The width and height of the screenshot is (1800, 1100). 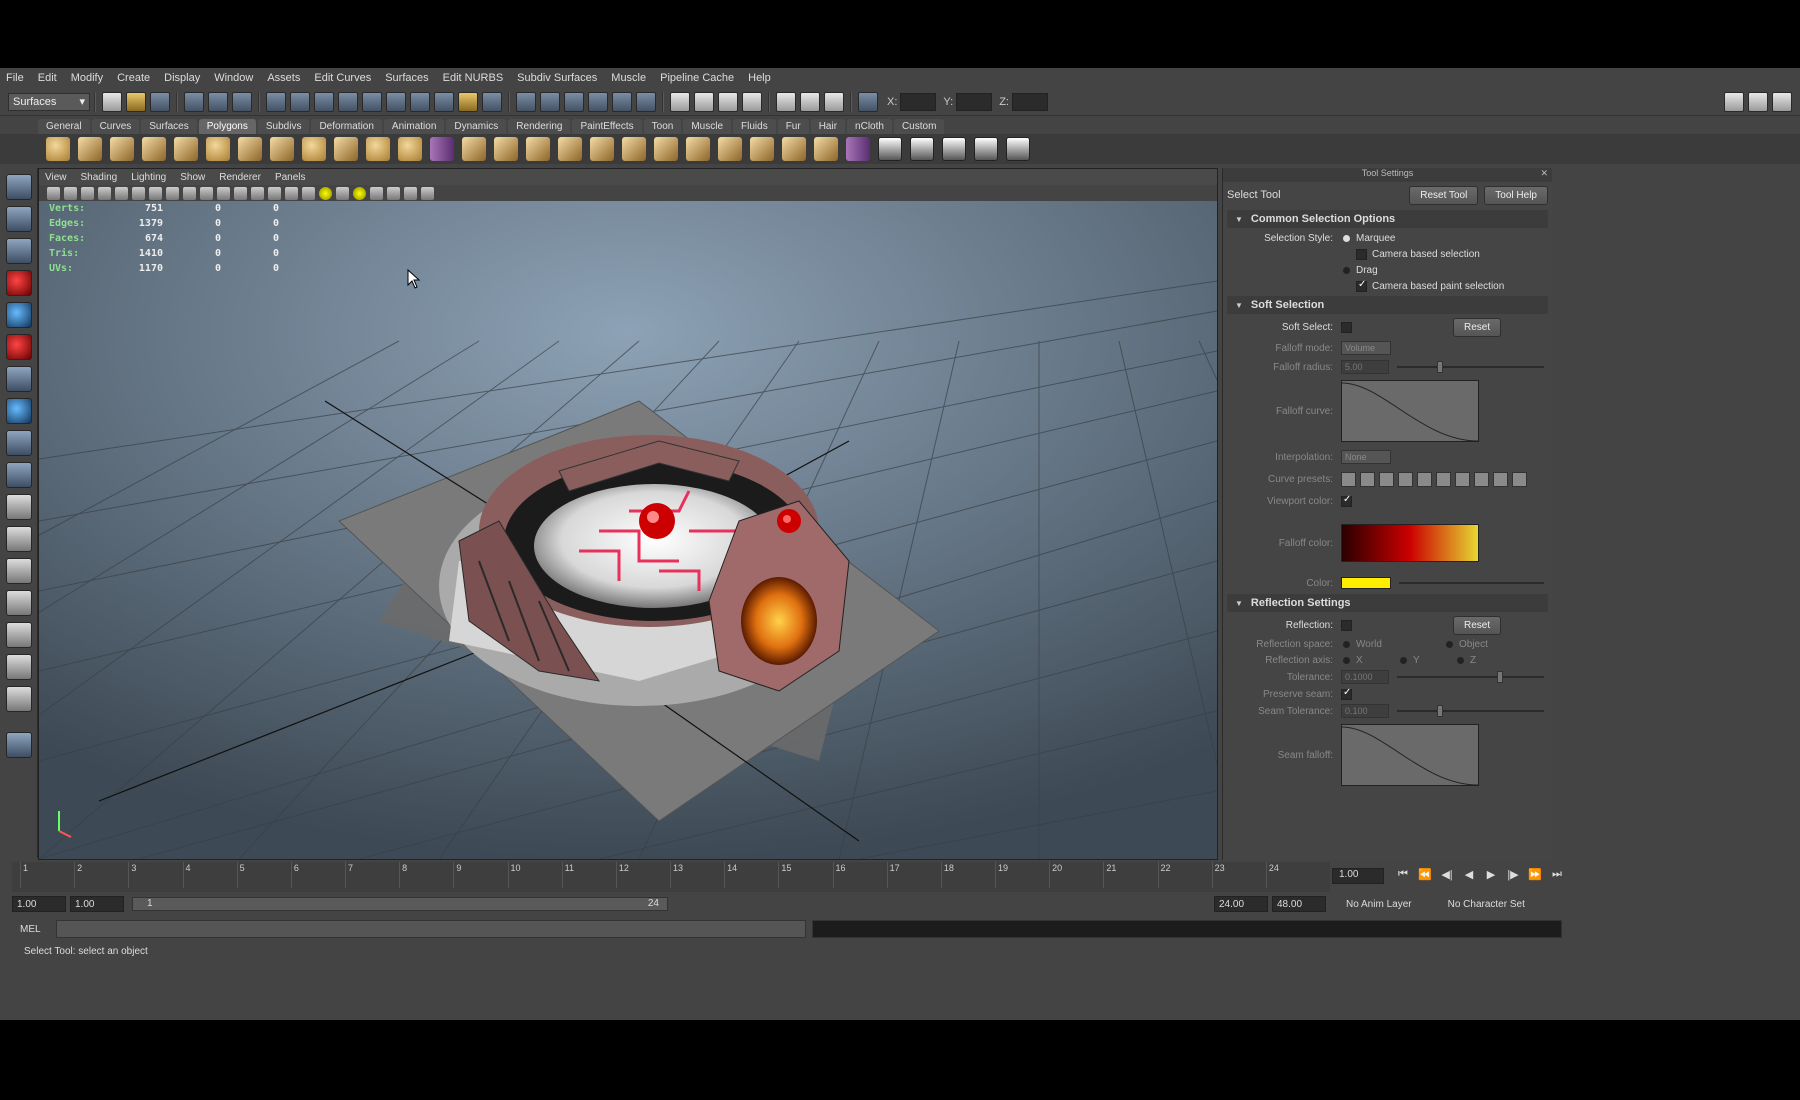 I want to click on seam-tolerance-slider, so click(x=1470, y=711).